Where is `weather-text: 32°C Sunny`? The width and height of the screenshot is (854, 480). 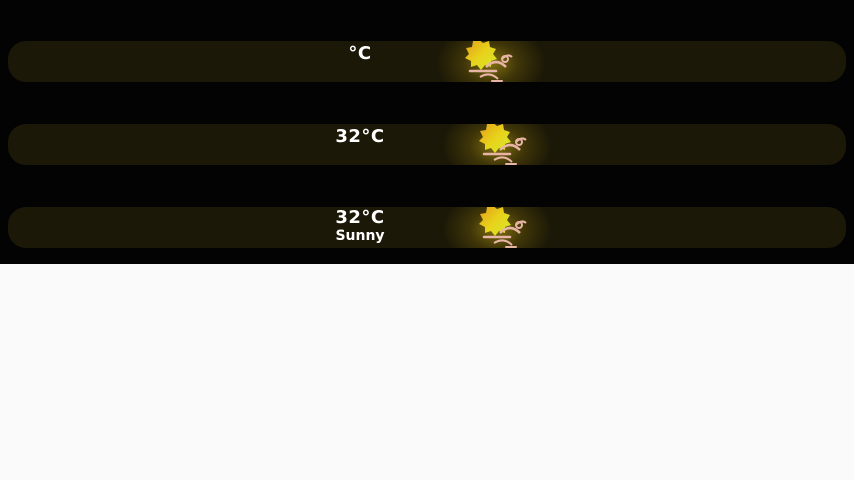
weather-text: 32°C Sunny is located at coordinates (360, 225).